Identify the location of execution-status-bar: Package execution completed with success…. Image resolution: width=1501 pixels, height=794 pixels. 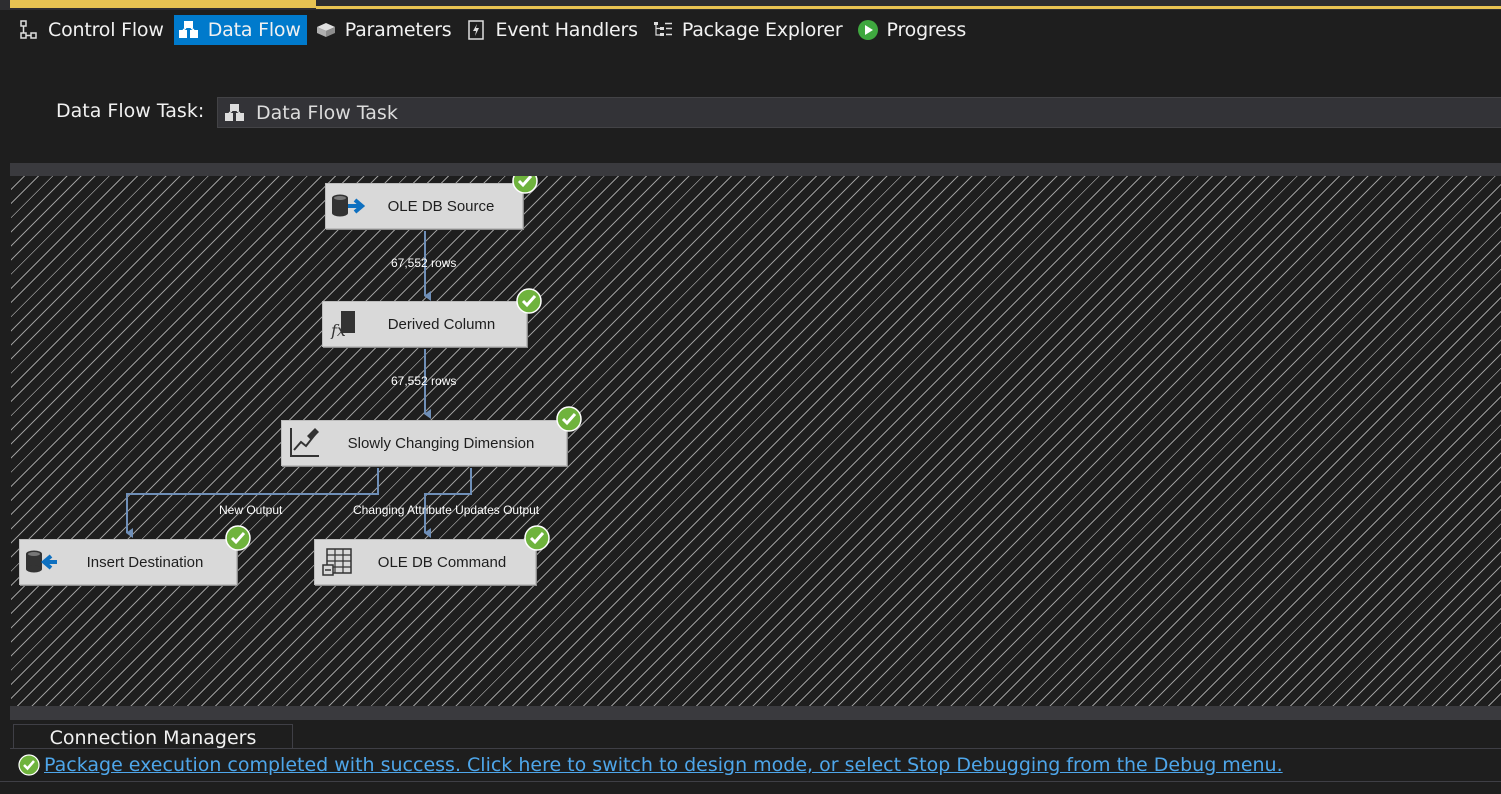
(755, 764).